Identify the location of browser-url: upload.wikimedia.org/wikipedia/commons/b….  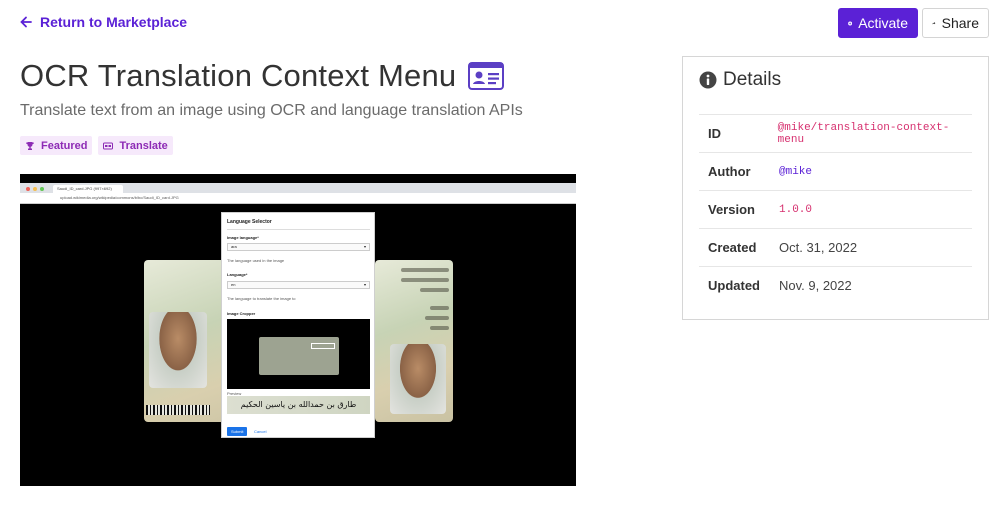
(119, 197).